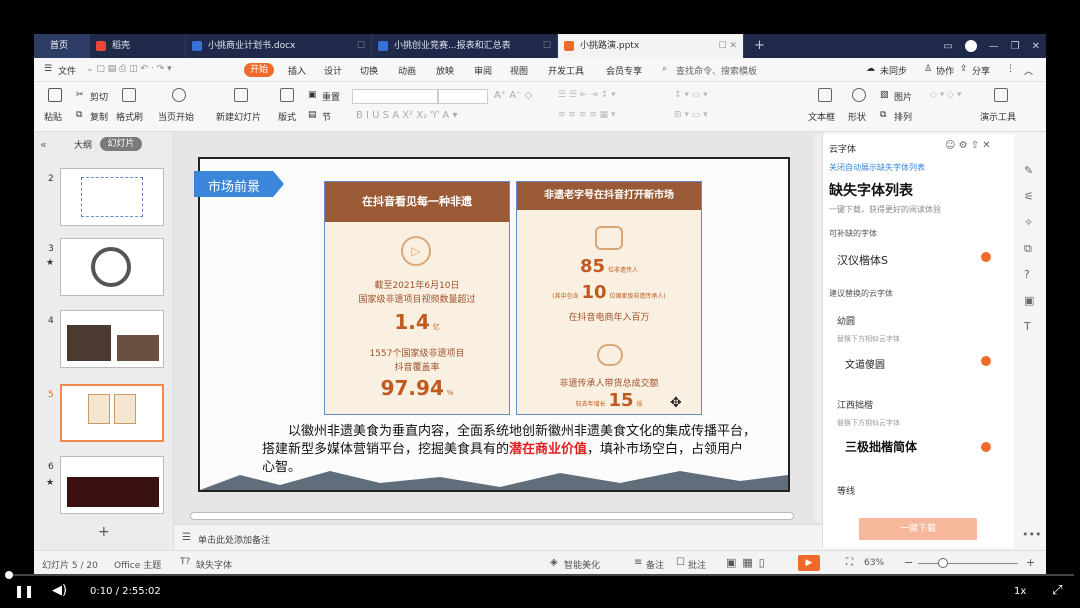  What do you see at coordinates (129, 95) in the screenshot?
I see `brush-icon` at bounding box center [129, 95].